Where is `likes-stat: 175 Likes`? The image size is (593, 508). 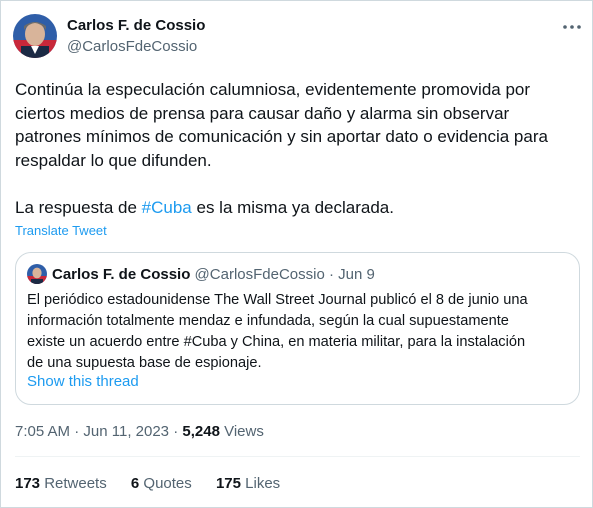
likes-stat: 175 Likes is located at coordinates (248, 483).